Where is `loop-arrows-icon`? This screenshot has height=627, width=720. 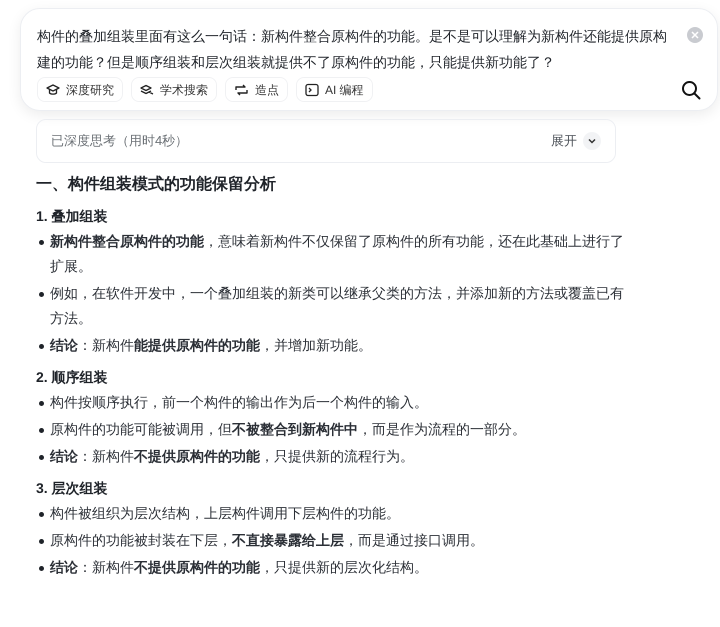 loop-arrows-icon is located at coordinates (241, 89).